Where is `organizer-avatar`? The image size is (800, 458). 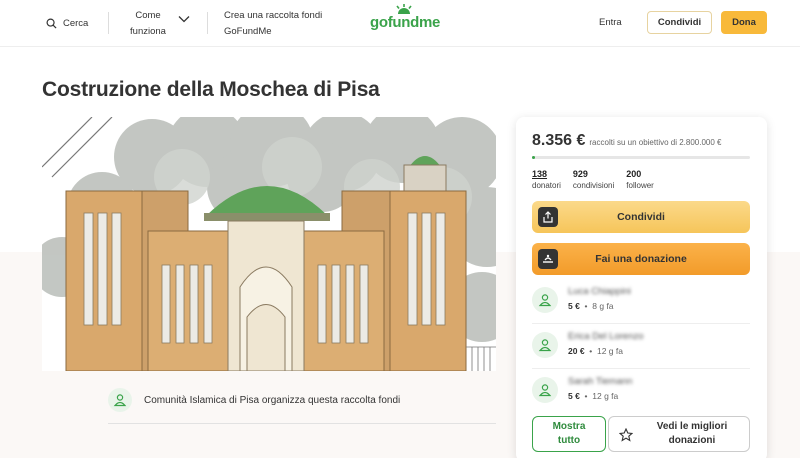
organizer-avatar is located at coordinates (120, 400).